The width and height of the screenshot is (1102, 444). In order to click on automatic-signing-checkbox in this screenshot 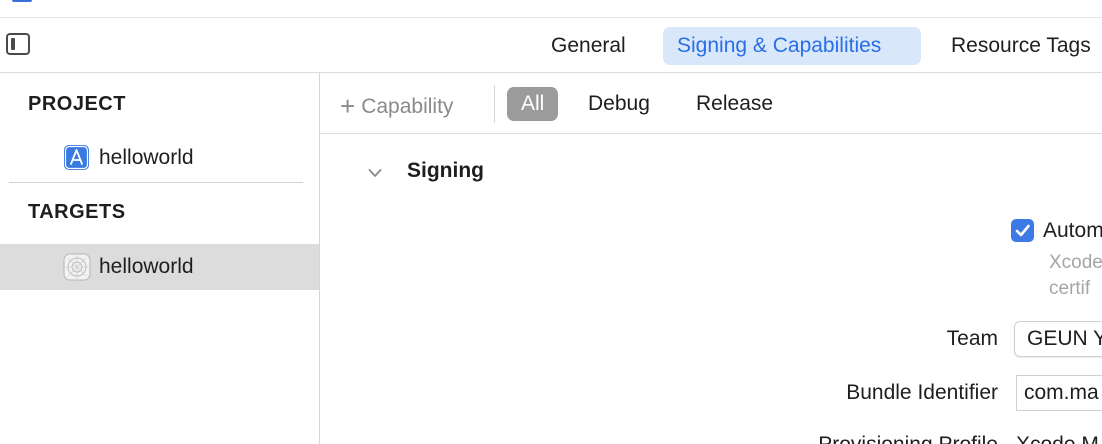, I will do `click(1022, 230)`.